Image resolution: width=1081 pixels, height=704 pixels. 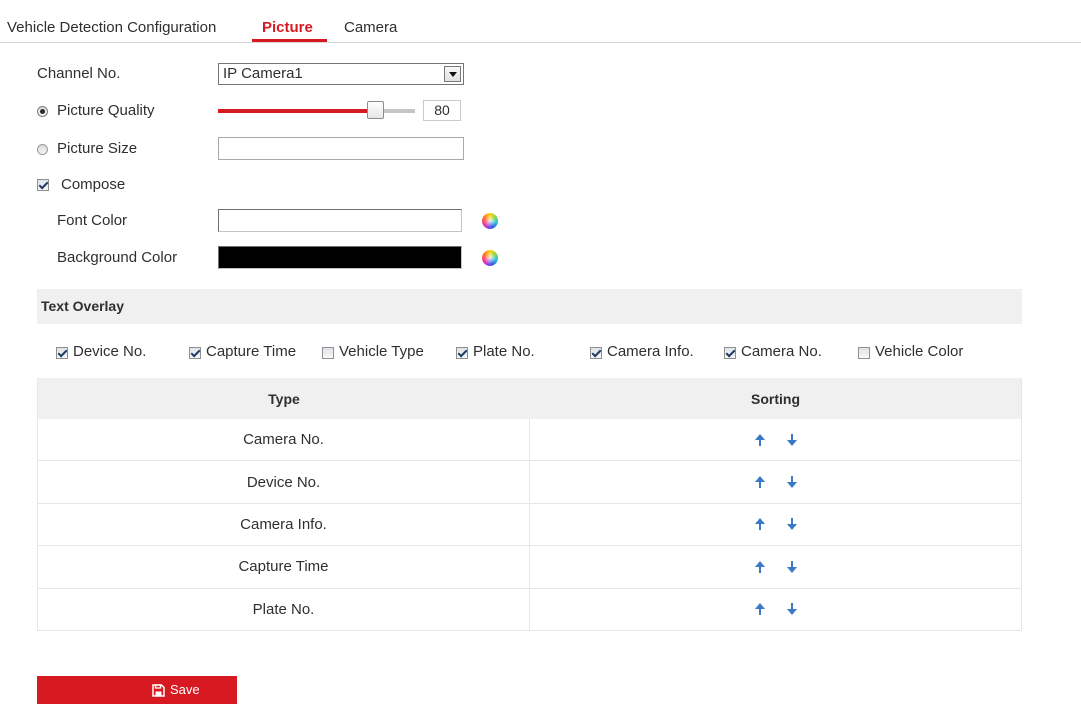 What do you see at coordinates (730, 353) in the screenshot?
I see `camera-no-checkbox` at bounding box center [730, 353].